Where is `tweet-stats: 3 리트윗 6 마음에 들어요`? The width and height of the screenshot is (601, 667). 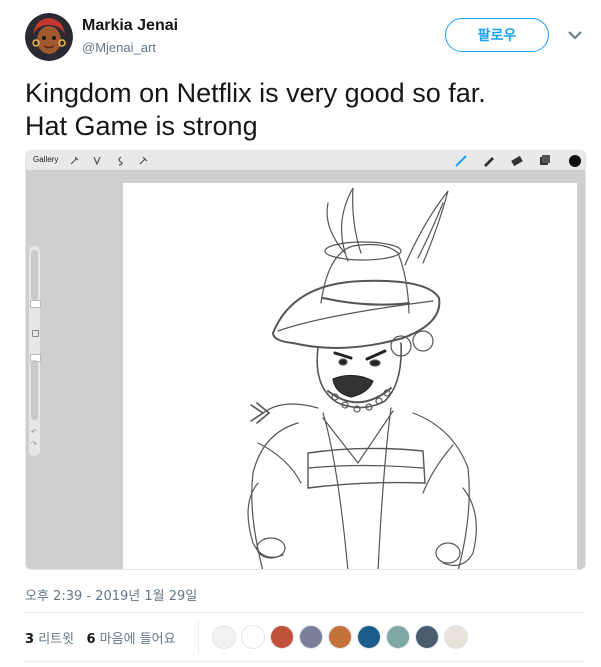 tweet-stats: 3 리트윗 6 마음에 들어요 is located at coordinates (100, 637).